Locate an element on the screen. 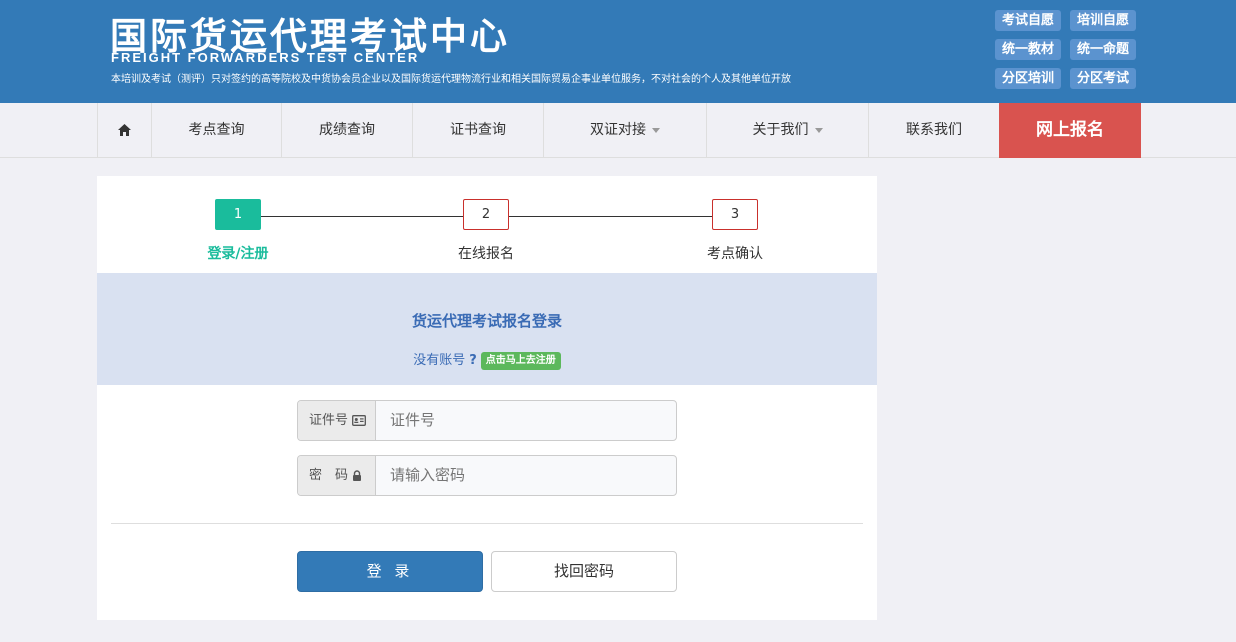 This screenshot has height=642, width=1236. site-subtitle: FREIGHT FORWARDERS TEST CENTER is located at coordinates (265, 57).